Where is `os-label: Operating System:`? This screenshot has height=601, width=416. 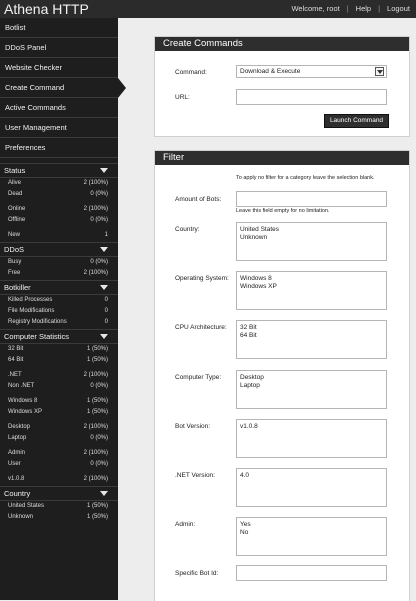
os-label: Operating System: is located at coordinates (202, 278).